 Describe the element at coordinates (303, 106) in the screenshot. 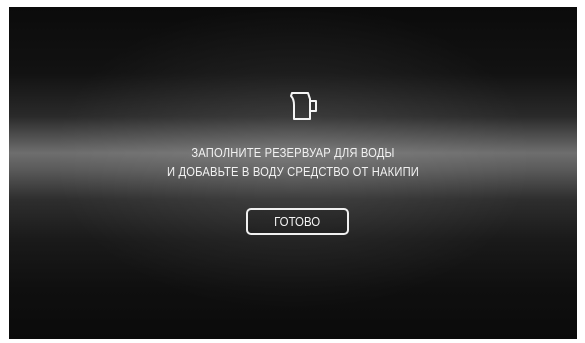

I see `pitcher-icon` at that location.